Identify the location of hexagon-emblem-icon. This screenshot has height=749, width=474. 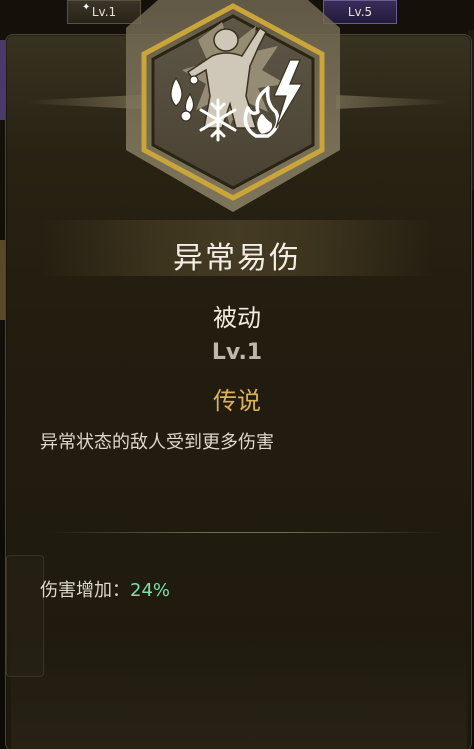
(233, 106).